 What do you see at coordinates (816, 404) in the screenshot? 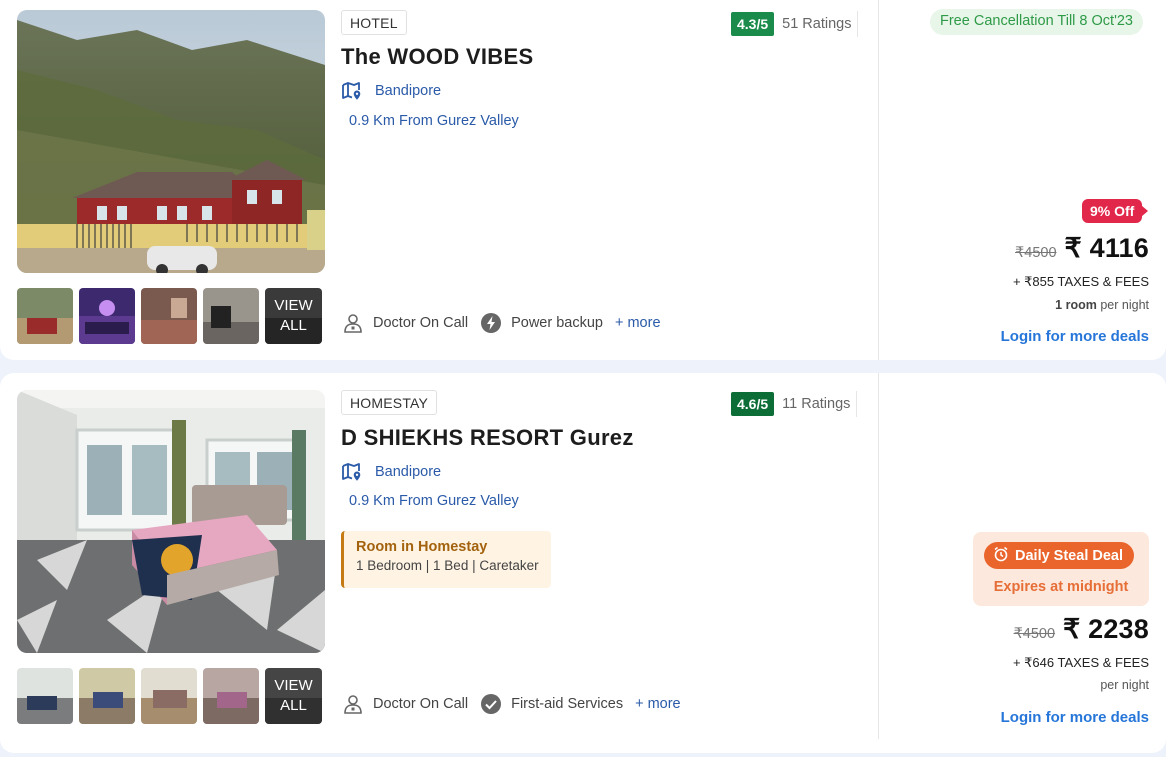
I see `ratings-count: 11 Ratings` at bounding box center [816, 404].